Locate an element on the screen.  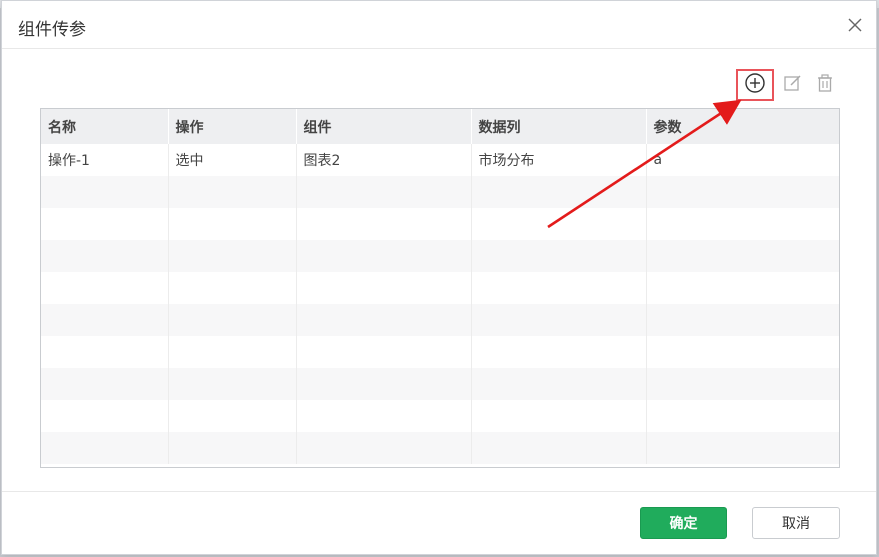
close-icon is located at coordinates (855, 25).